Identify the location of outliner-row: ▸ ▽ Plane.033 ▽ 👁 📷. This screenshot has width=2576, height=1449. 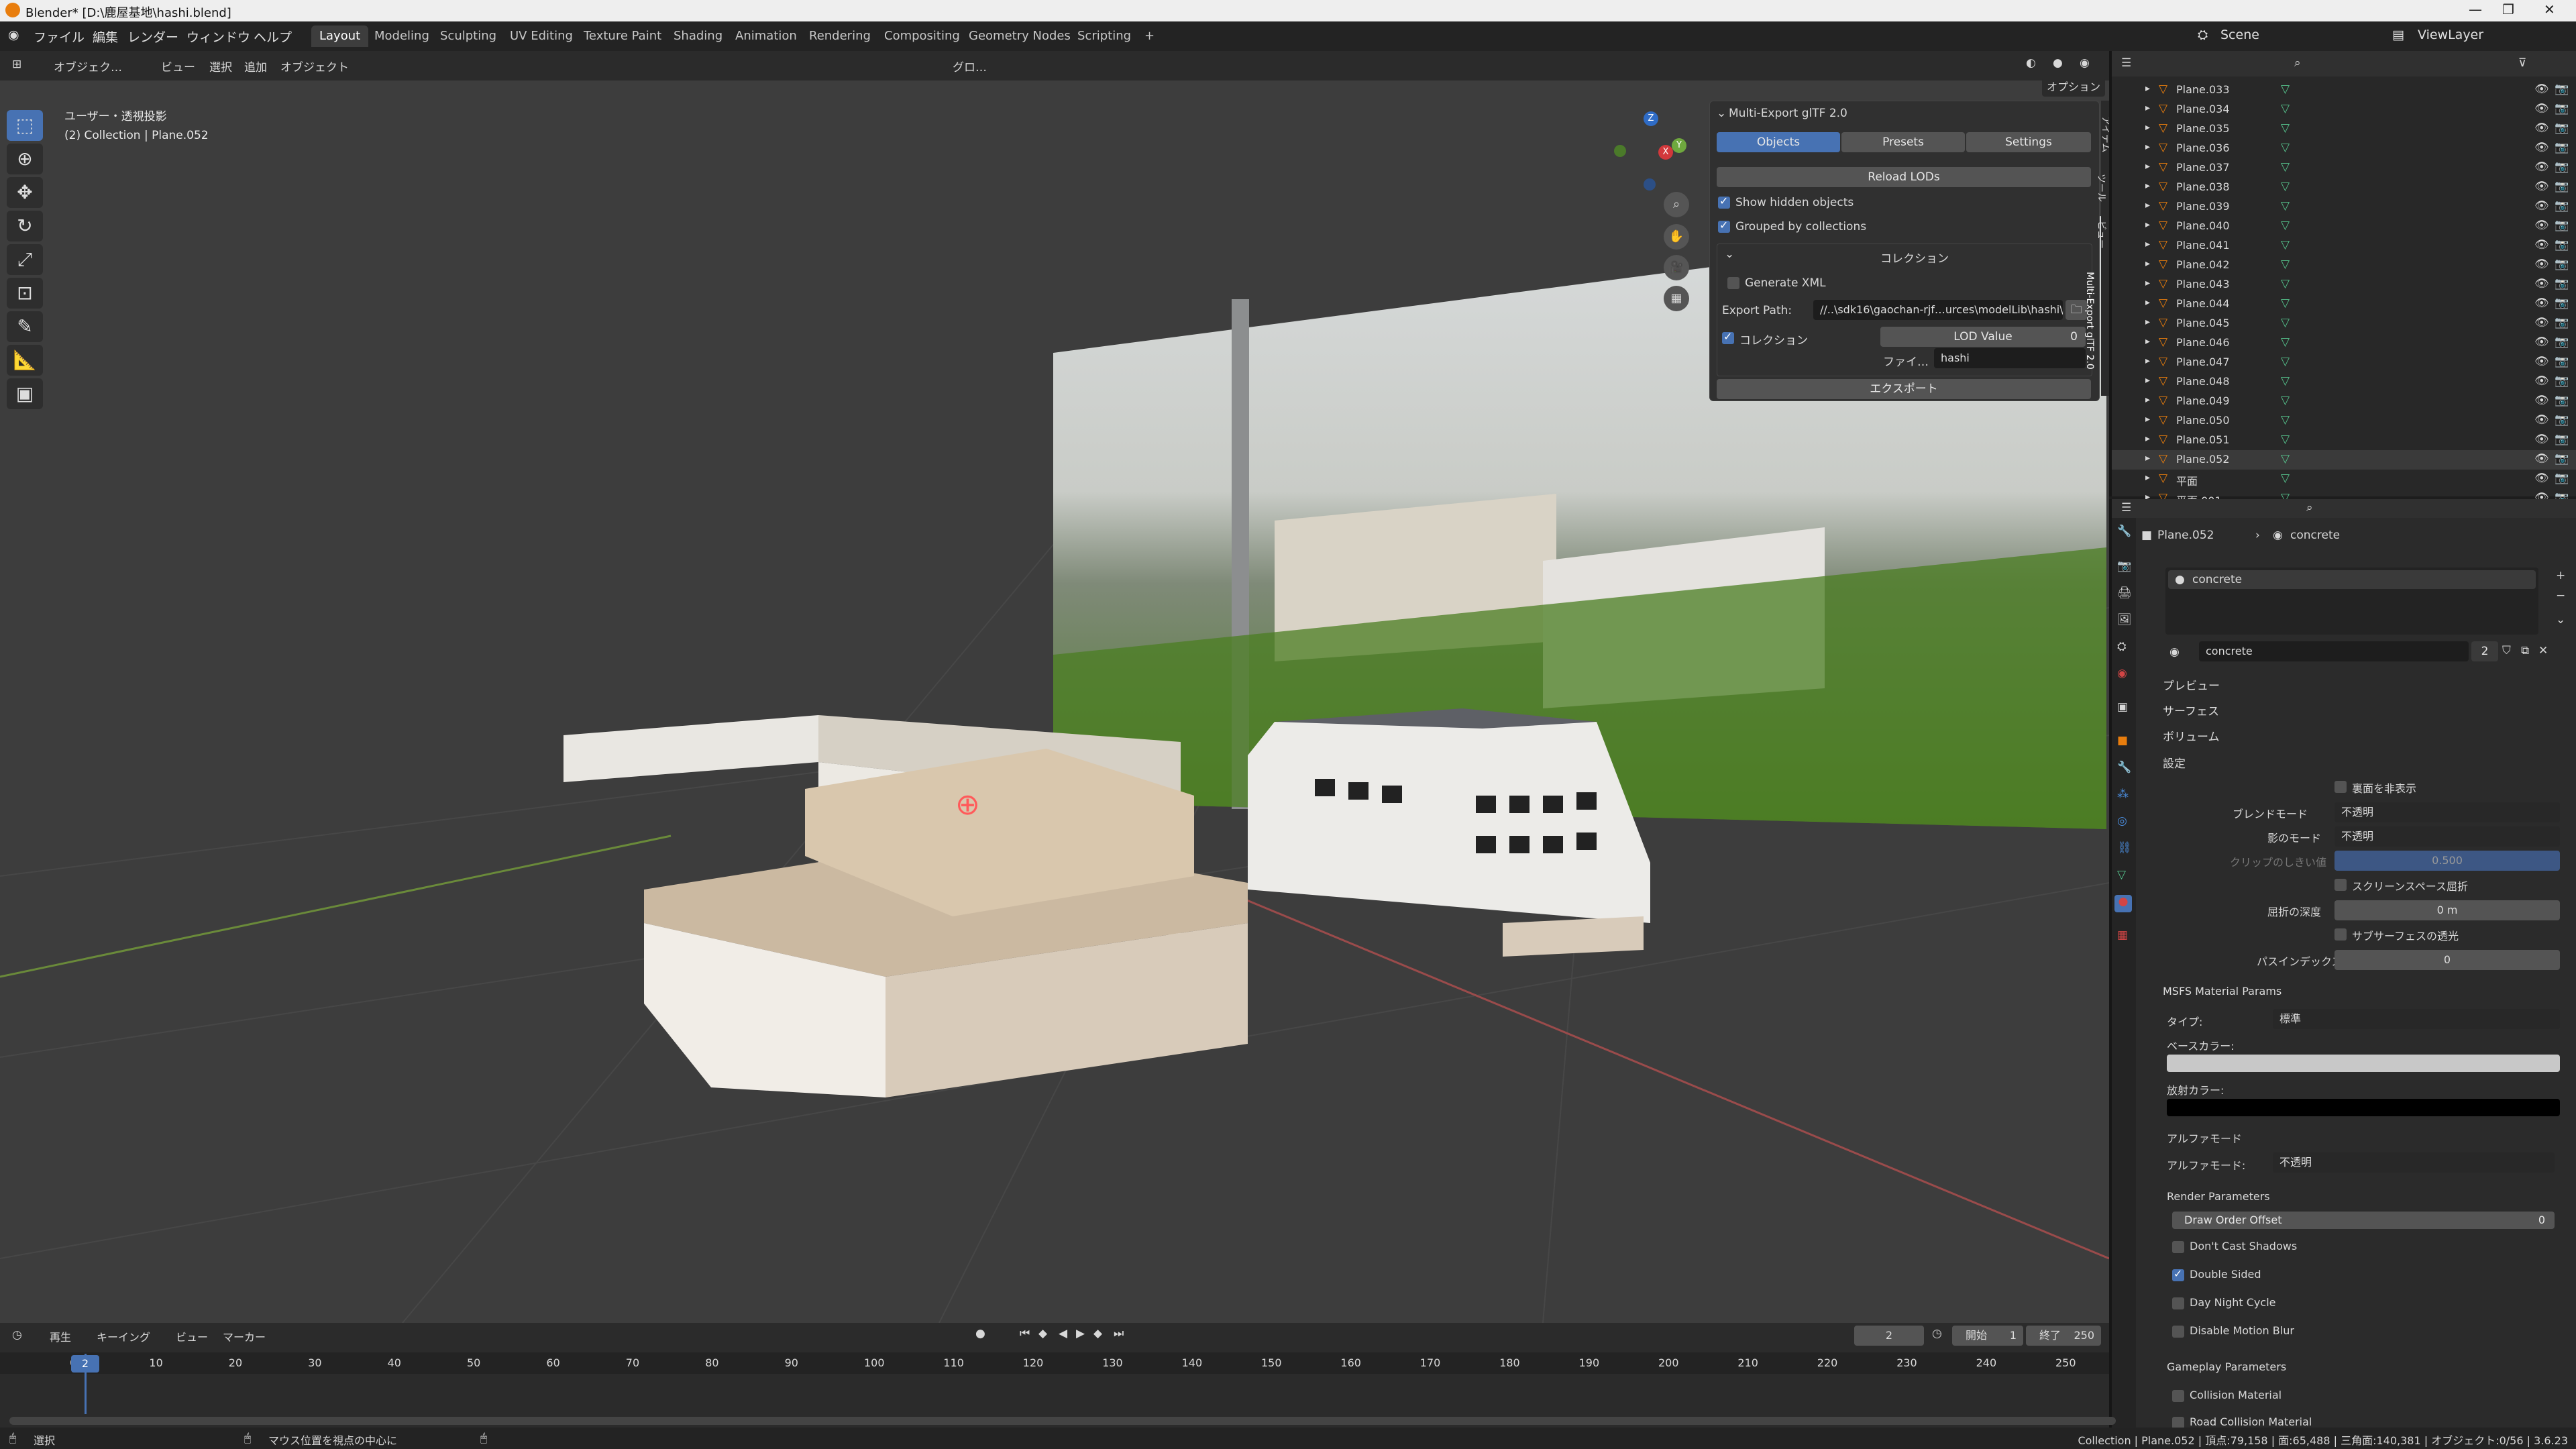
(2344, 90).